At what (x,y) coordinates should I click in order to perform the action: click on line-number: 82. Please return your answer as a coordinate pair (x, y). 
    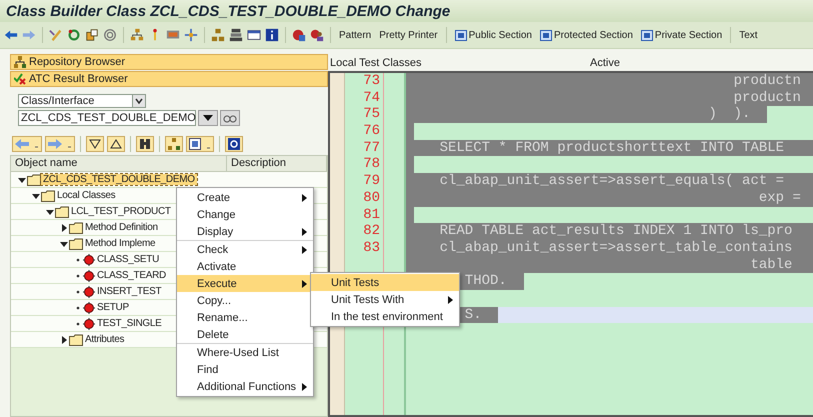
    Looking at the image, I should click on (371, 231).